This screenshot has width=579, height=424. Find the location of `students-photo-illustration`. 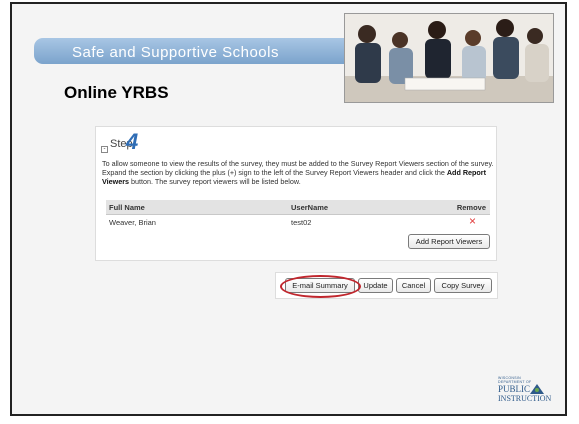

students-photo-illustration is located at coordinates (449, 58).